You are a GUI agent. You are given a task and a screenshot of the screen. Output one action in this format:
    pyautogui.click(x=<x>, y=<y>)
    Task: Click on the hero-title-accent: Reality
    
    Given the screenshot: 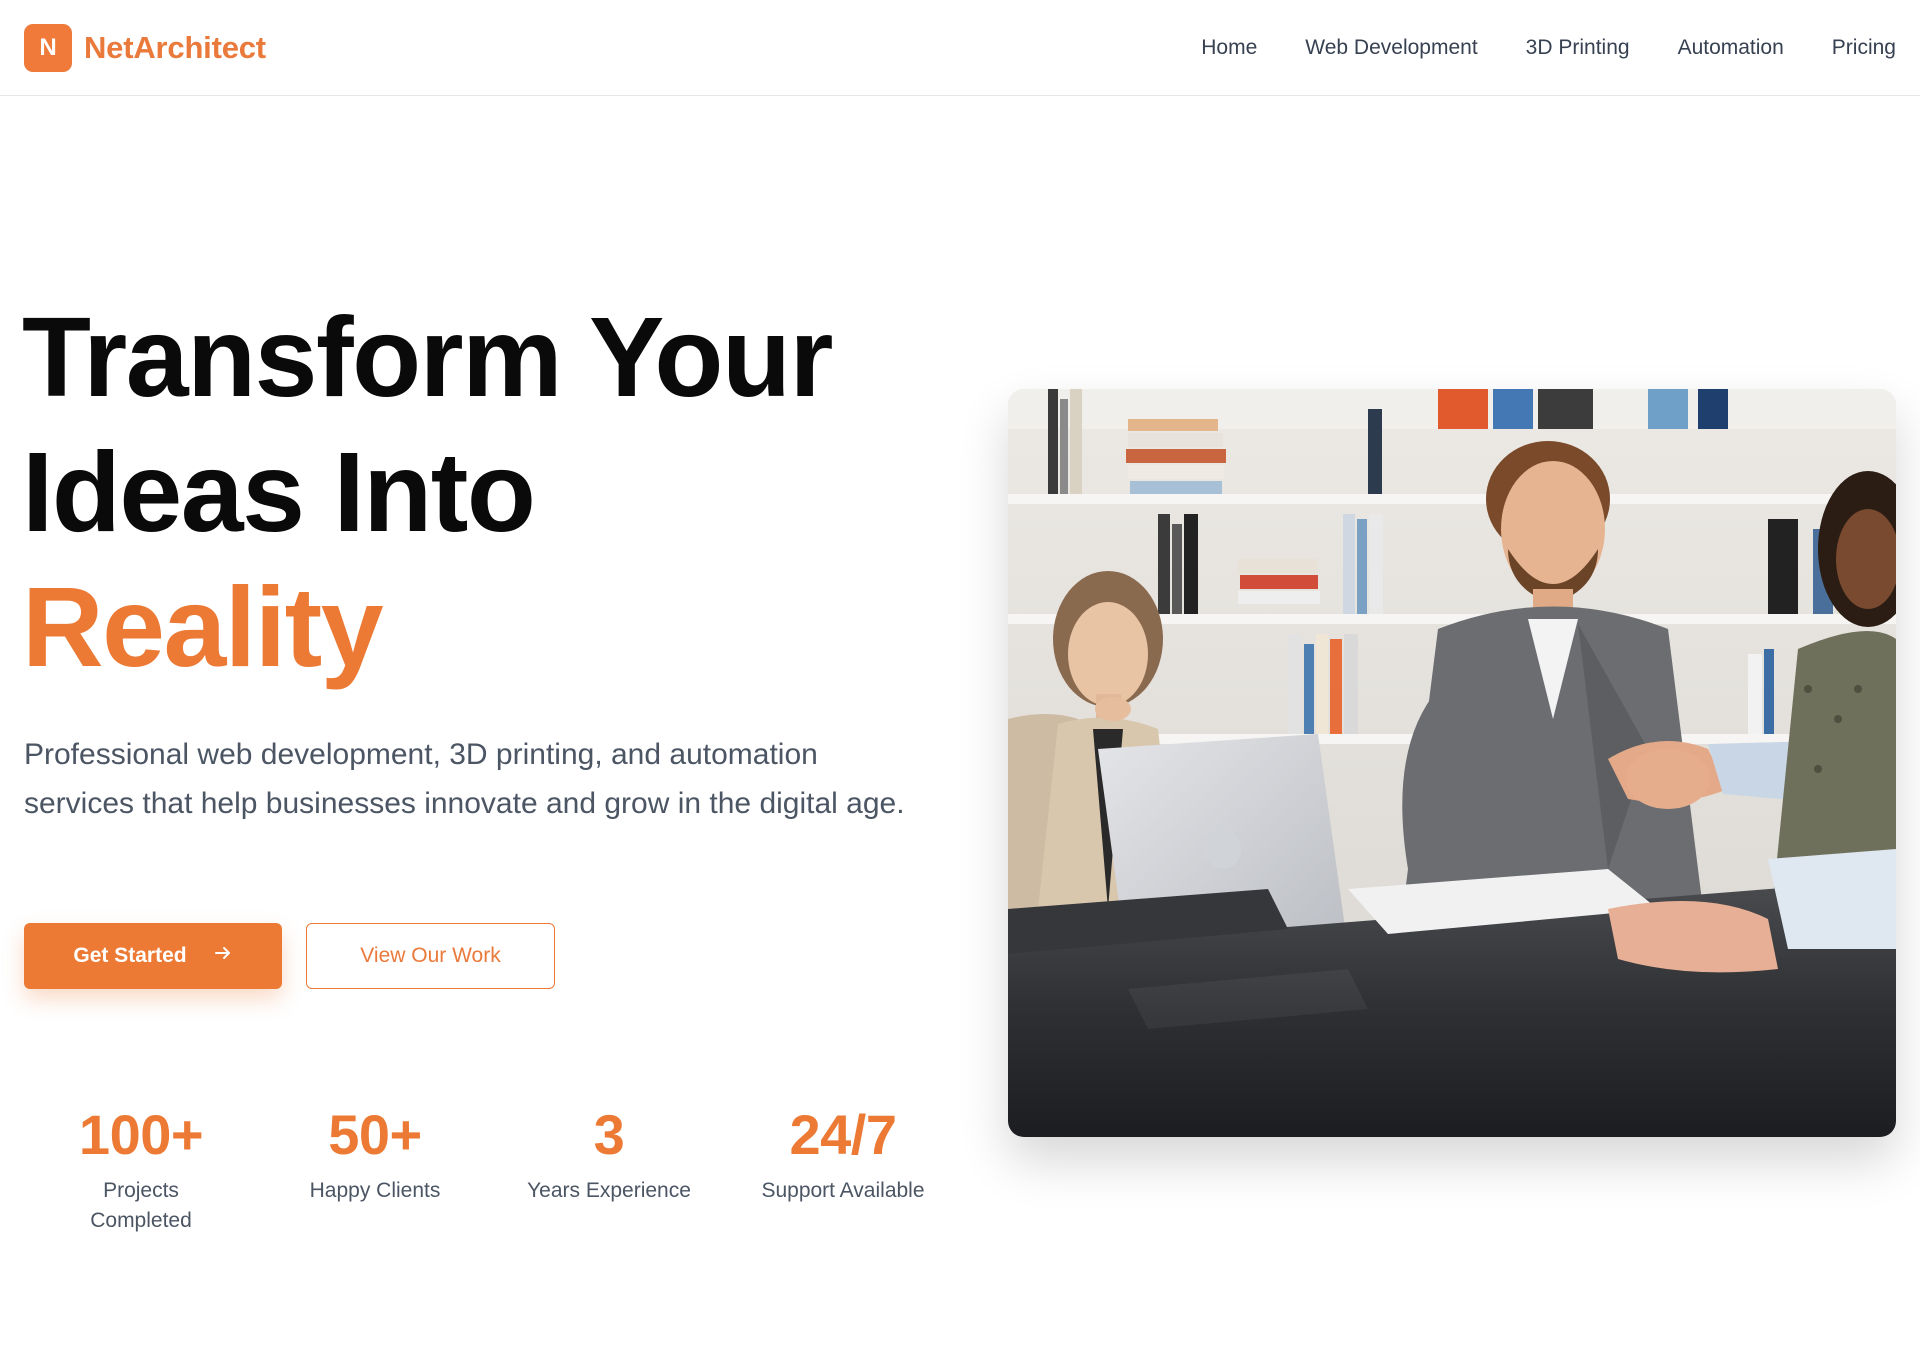 What is the action you would take?
    pyautogui.click(x=203, y=627)
    